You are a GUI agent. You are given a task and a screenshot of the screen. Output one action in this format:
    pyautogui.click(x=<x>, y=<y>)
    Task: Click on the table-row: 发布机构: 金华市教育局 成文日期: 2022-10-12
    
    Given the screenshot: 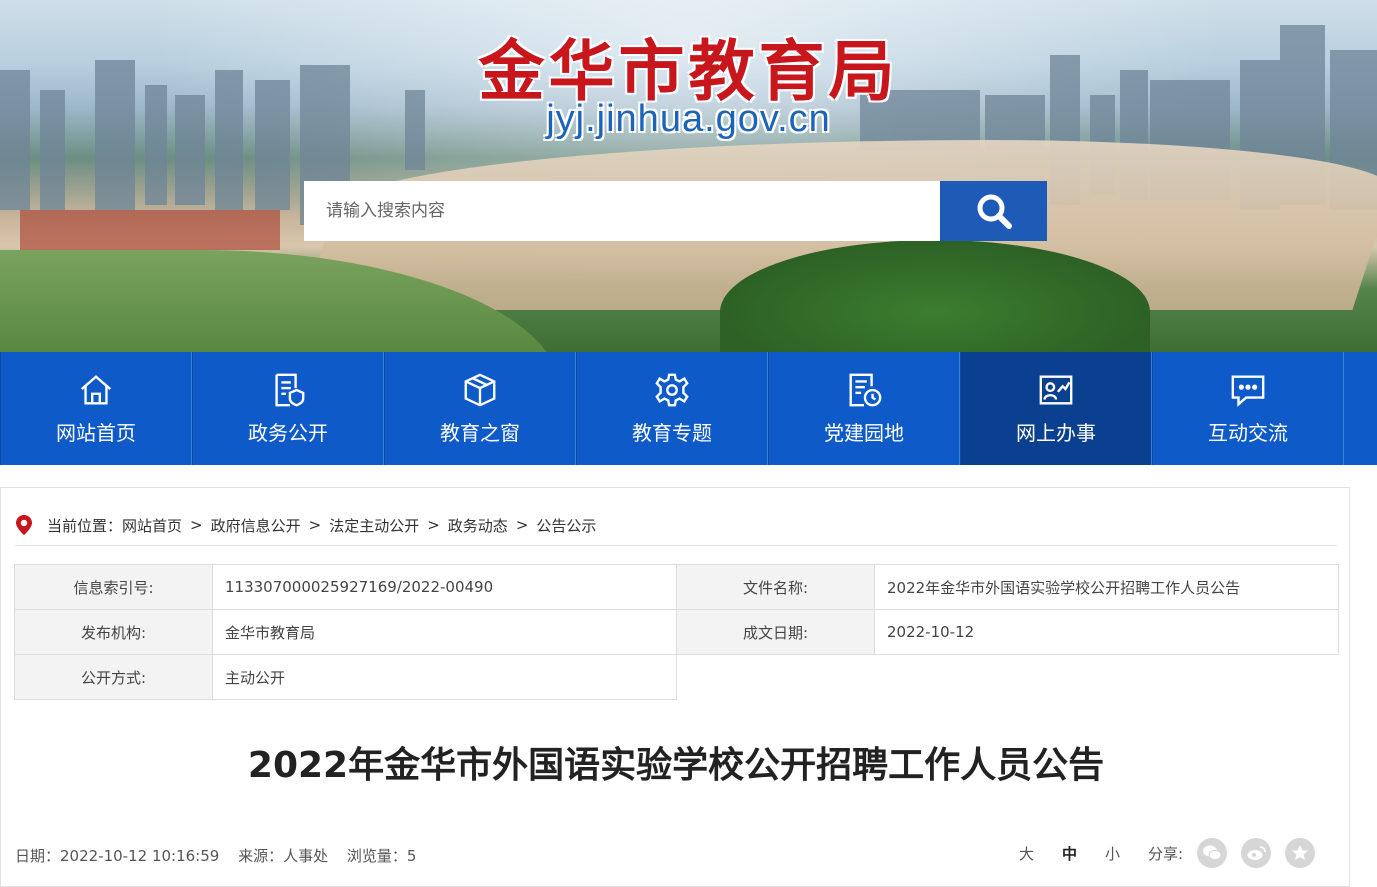 What is the action you would take?
    pyautogui.click(x=676, y=632)
    